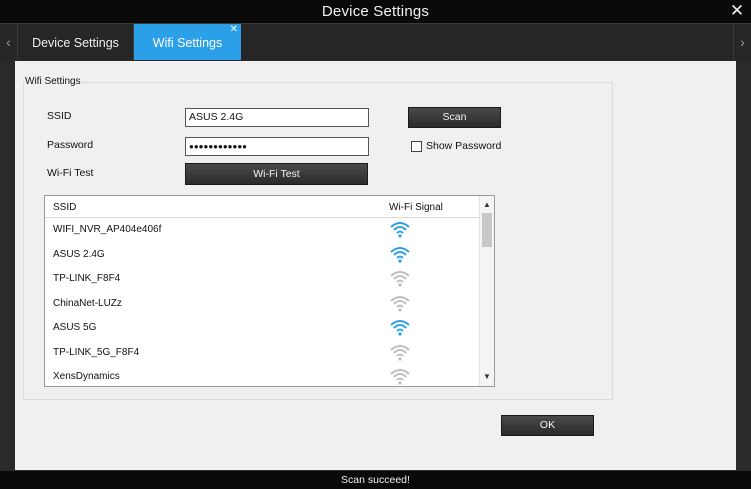  I want to click on network-ssid: ASUS 2.4G, so click(79, 254).